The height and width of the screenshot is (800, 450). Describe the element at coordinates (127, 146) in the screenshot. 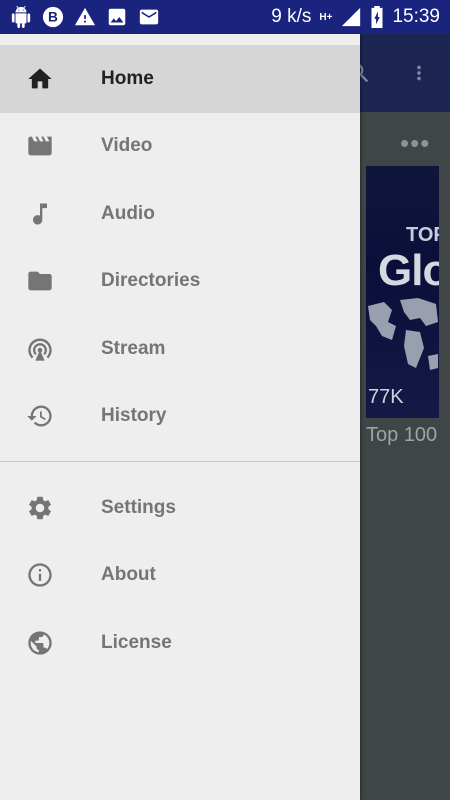

I see `nav-label: Video` at that location.